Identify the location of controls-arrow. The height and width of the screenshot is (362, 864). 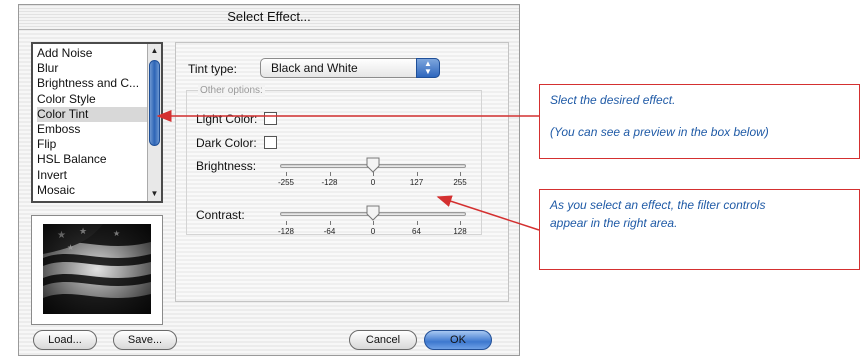
(488, 213).